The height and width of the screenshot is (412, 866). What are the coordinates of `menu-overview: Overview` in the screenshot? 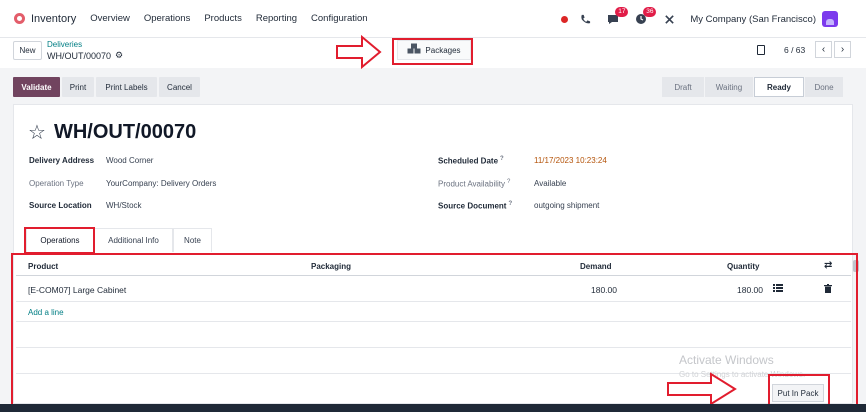 It's located at (110, 18).